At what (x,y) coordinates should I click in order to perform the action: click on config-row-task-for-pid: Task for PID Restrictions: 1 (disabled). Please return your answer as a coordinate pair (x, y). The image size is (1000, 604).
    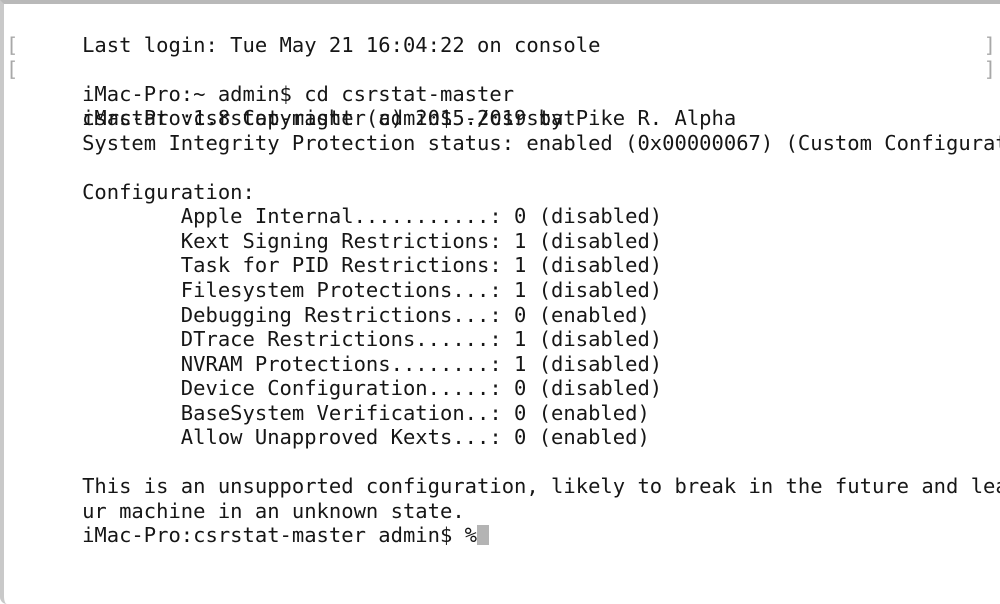
    Looking at the image, I should click on (504, 253).